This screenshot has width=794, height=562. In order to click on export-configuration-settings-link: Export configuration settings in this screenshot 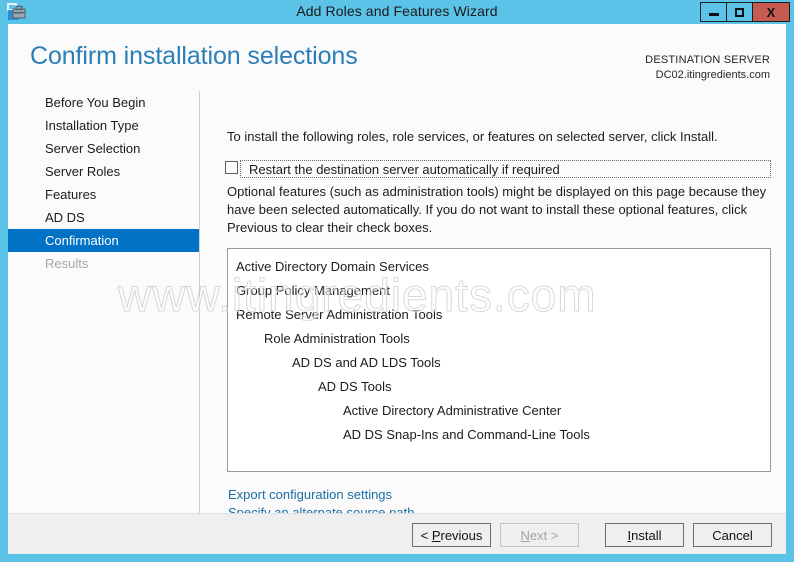, I will do `click(321, 495)`.